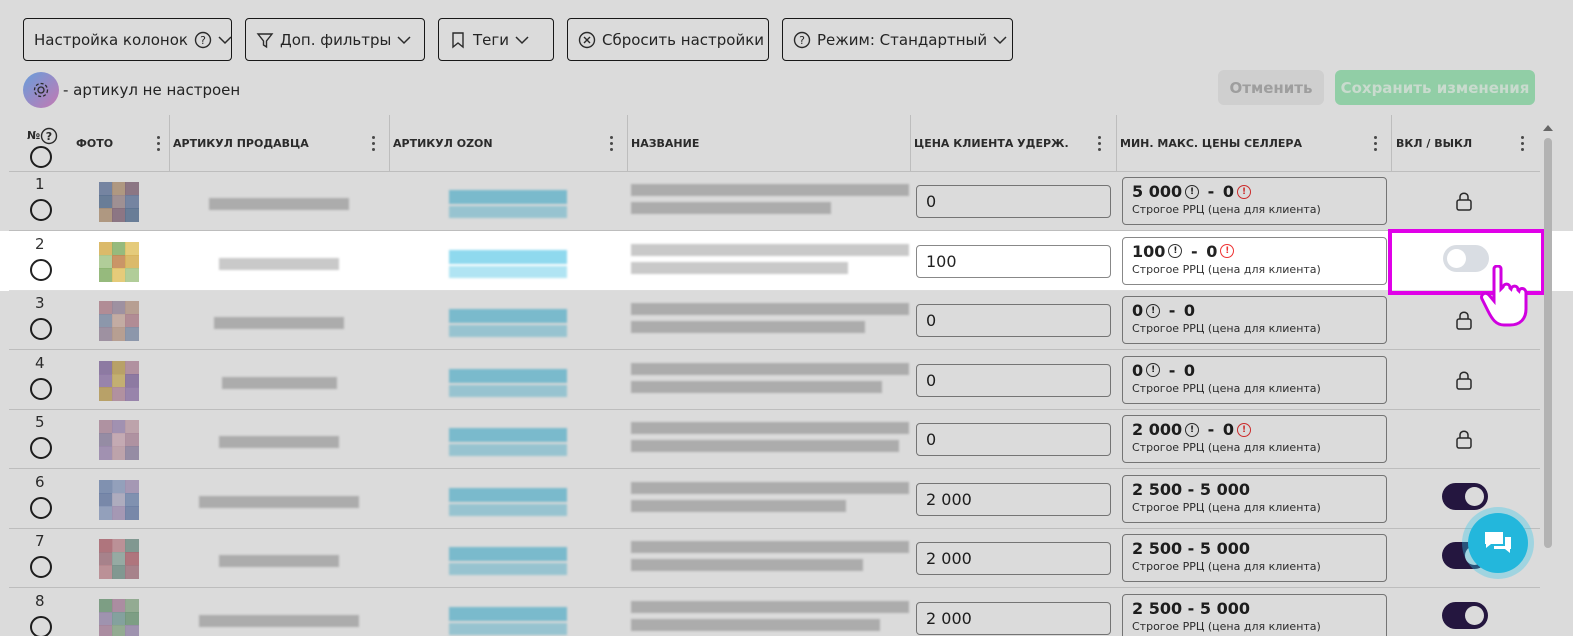  I want to click on seller-price-range: 100! - 0! Строгое РРЦ (цена для клиента), so click(1254, 260).